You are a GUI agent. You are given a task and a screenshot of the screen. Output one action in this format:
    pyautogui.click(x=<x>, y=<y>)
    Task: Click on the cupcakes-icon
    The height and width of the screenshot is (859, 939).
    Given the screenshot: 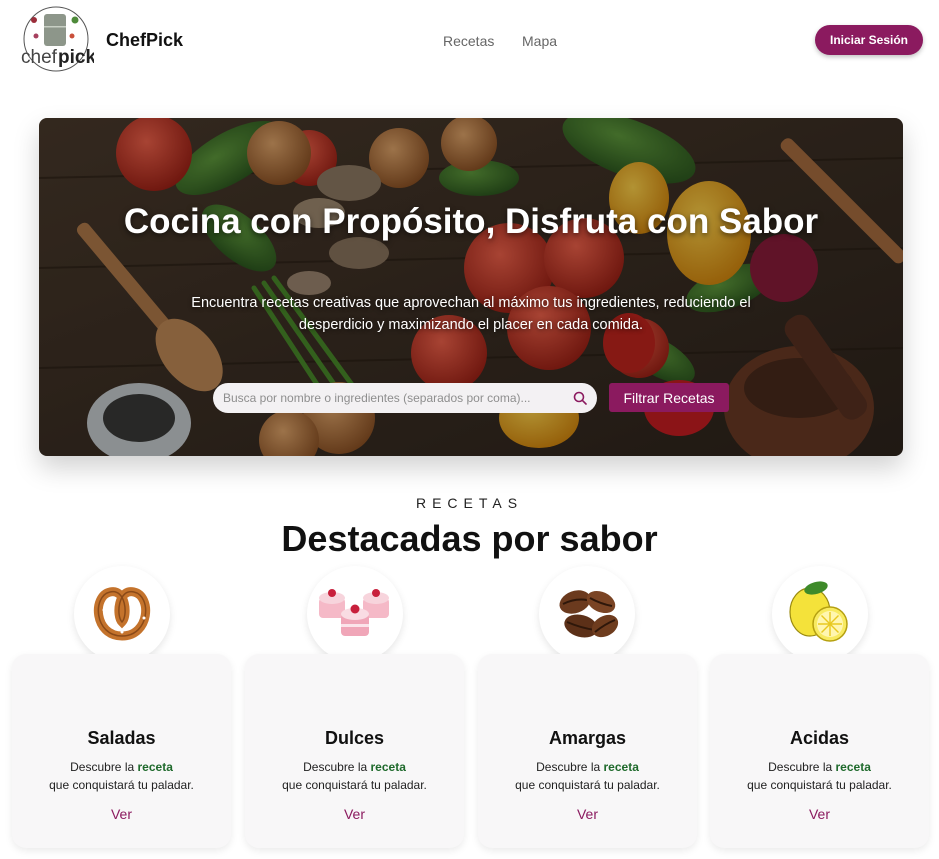 What is the action you would take?
    pyautogui.click(x=355, y=614)
    